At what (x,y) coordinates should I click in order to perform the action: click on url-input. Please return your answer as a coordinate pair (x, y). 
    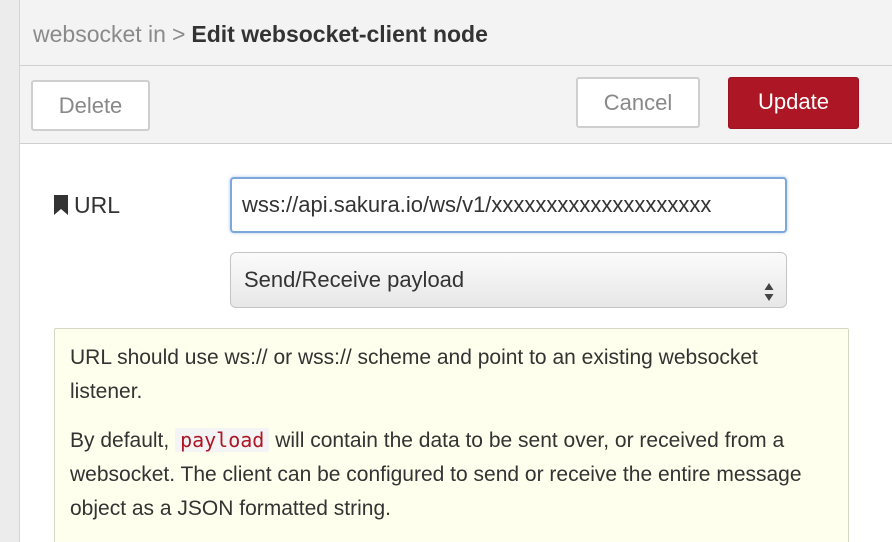
    Looking at the image, I should click on (508, 205).